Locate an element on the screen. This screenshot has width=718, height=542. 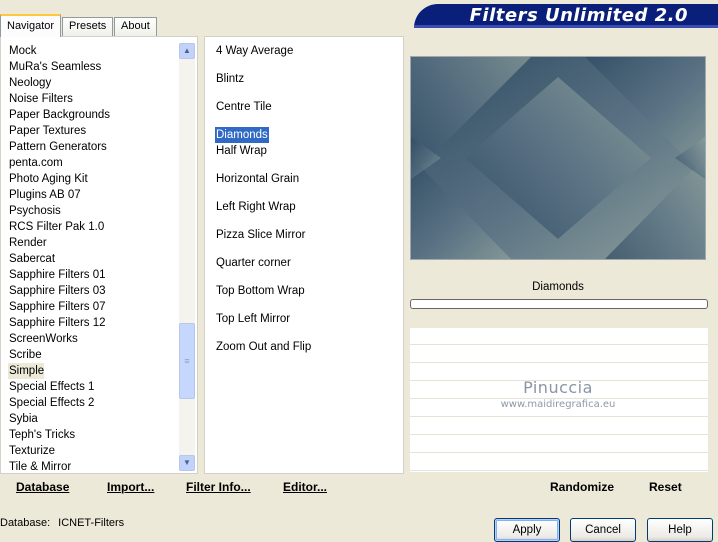
help-button: Help is located at coordinates (680, 530).